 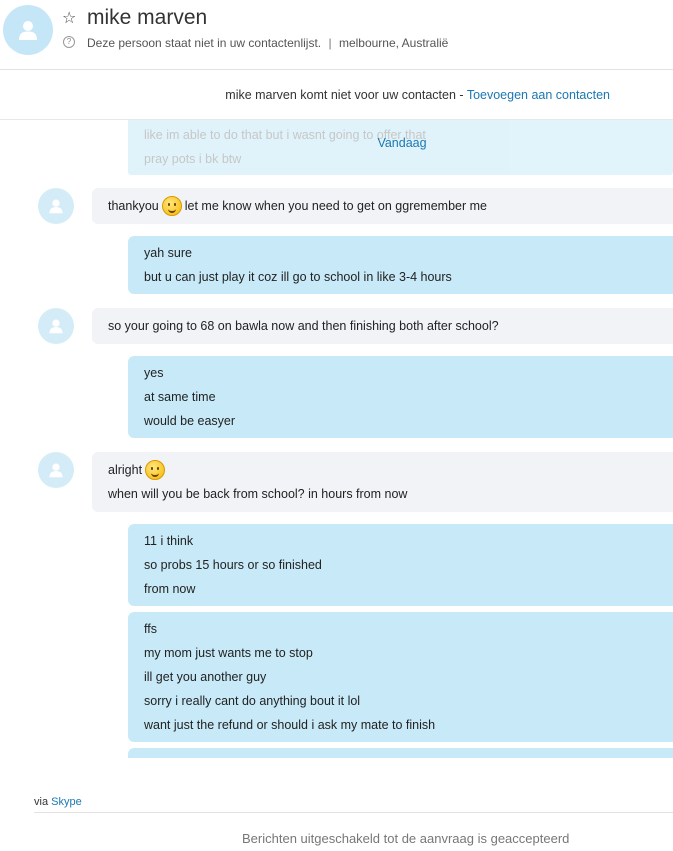 I want to click on favorite-star-icon: ☆, so click(x=69, y=19).